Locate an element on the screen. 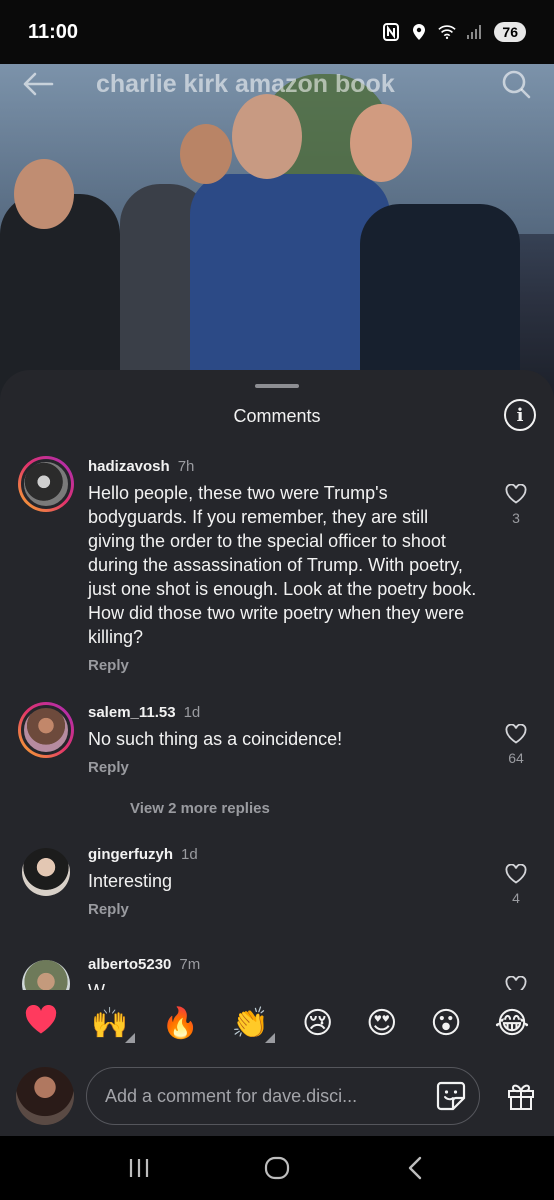  comment-text: Interesting is located at coordinates (130, 881).